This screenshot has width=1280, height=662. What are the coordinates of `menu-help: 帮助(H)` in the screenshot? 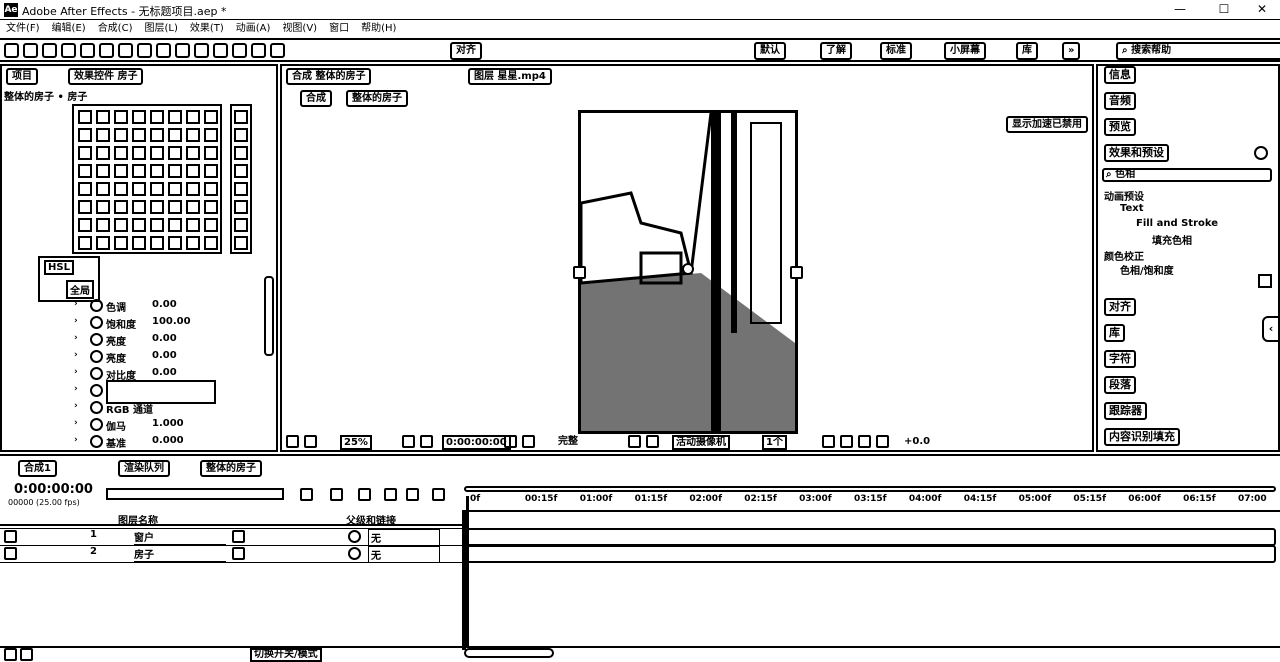 It's located at (378, 29).